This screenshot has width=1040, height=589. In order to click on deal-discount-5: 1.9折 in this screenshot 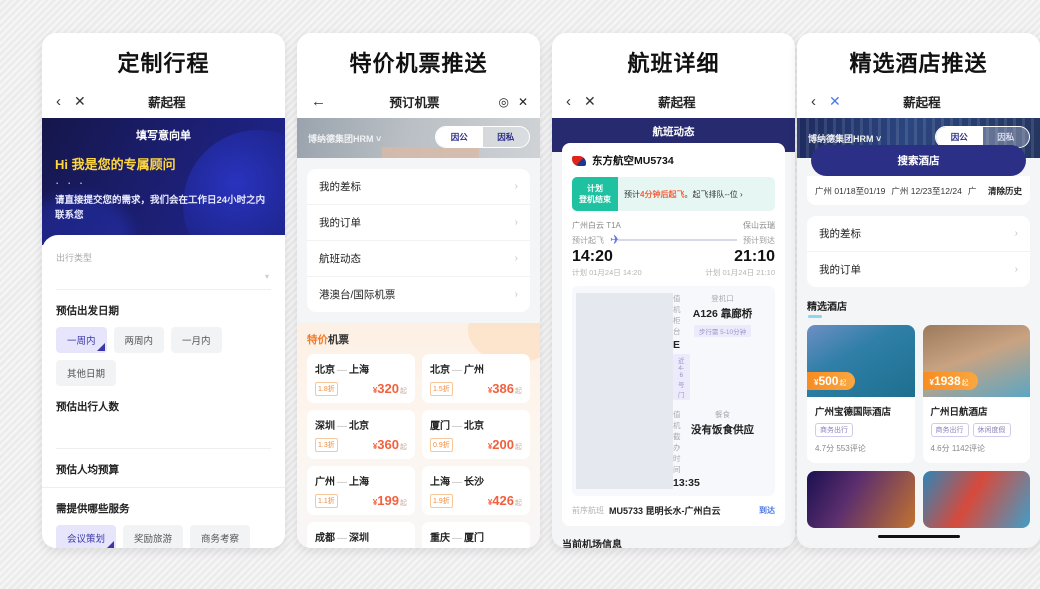, I will do `click(441, 501)`.